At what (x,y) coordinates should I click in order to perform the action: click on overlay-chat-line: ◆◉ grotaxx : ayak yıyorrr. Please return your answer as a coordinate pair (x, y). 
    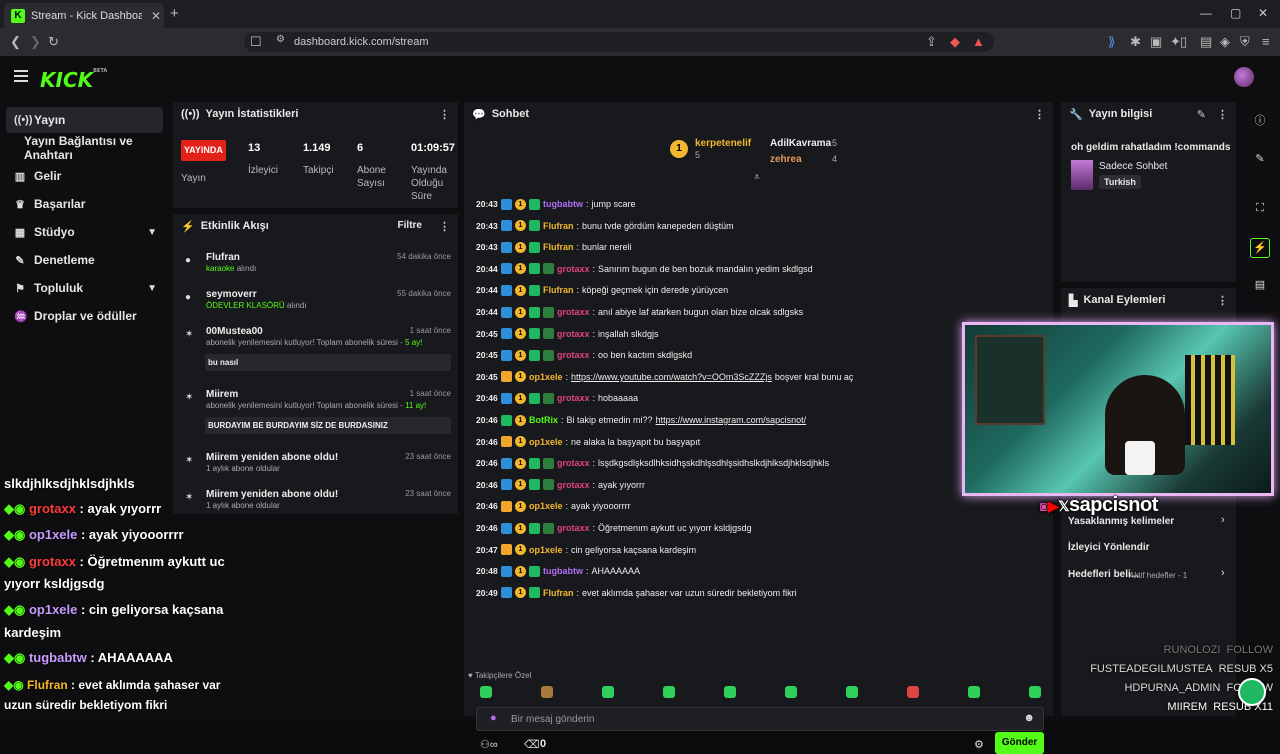
    Looking at the image, I should click on (82, 508).